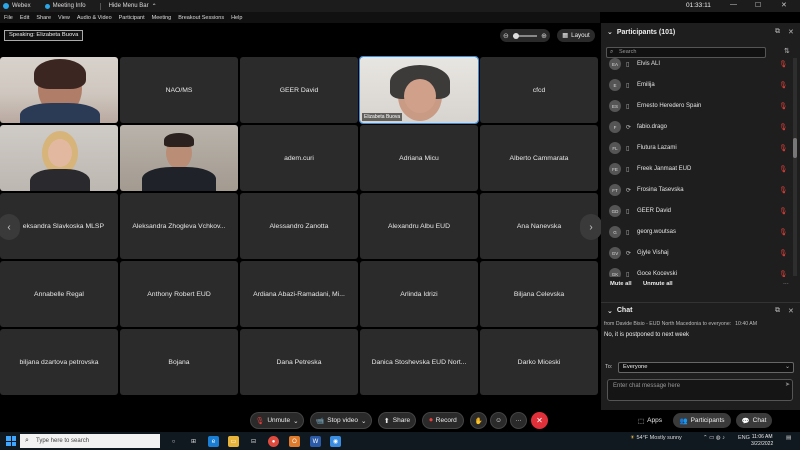 Image resolution: width=800 pixels, height=450 pixels. I want to click on chat-recipient-select: Everyone ⌄, so click(706, 367).